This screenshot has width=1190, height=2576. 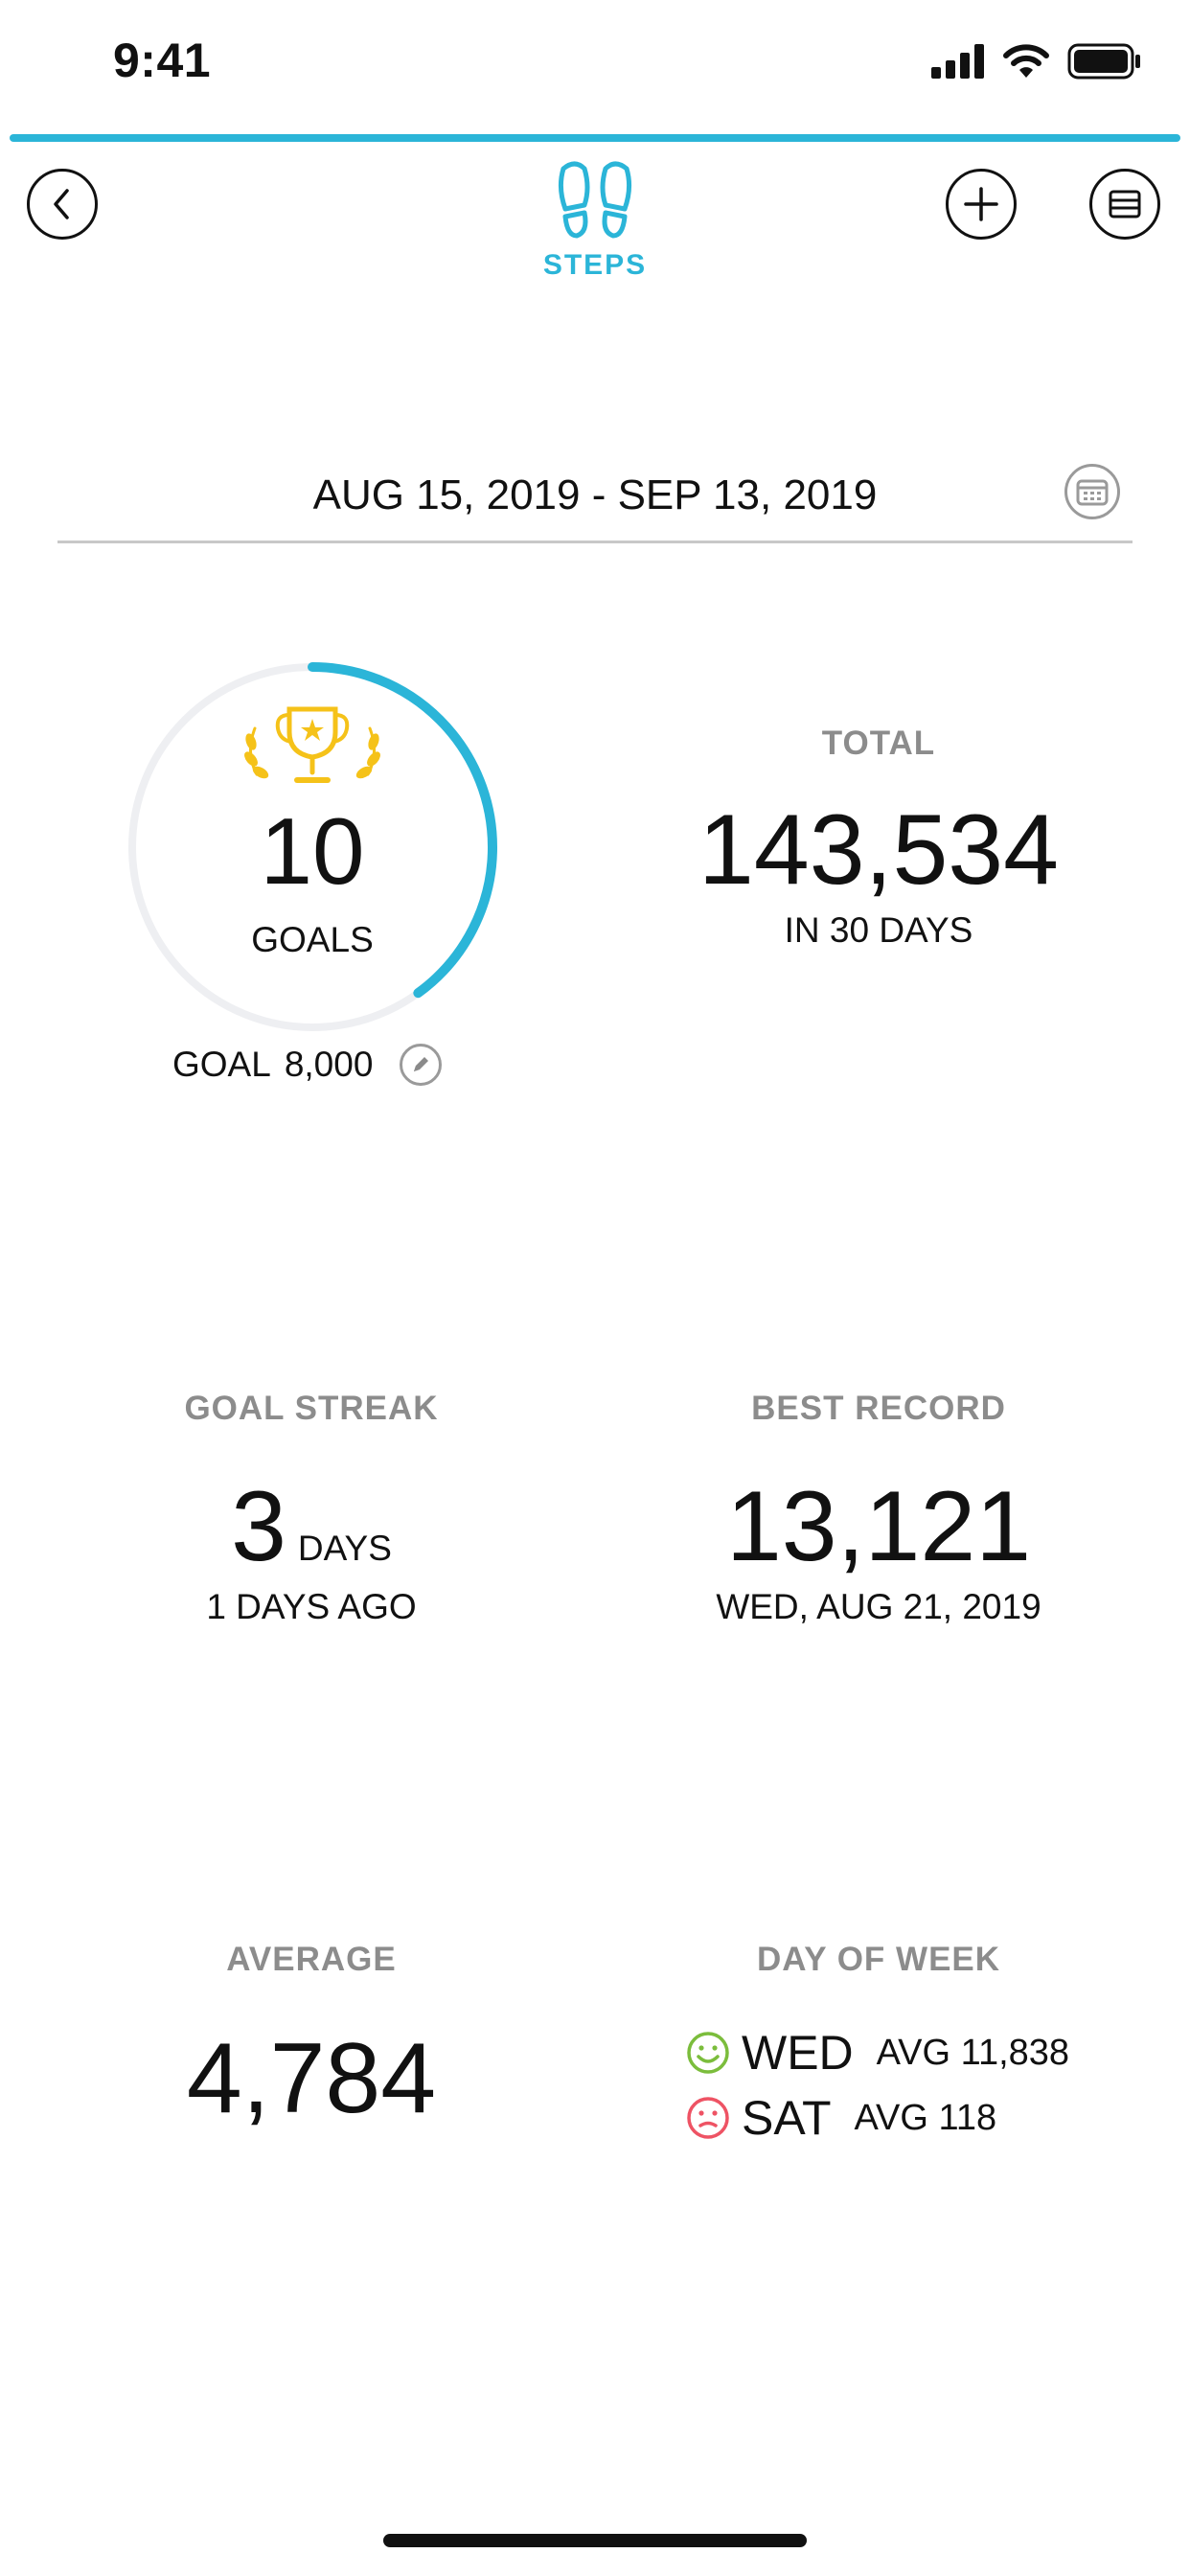 What do you see at coordinates (595, 138) in the screenshot?
I see `accent-divider` at bounding box center [595, 138].